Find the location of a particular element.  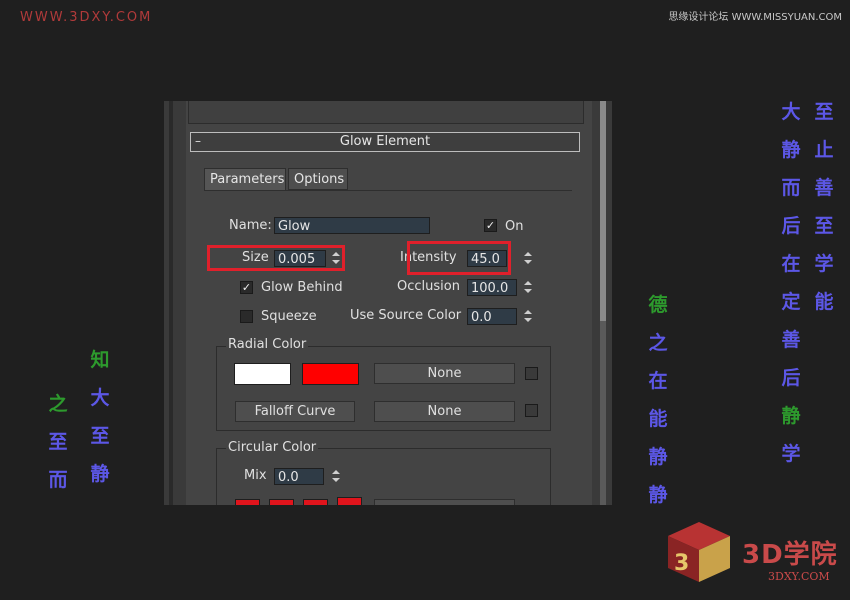

name-input: Glow is located at coordinates (352, 225).